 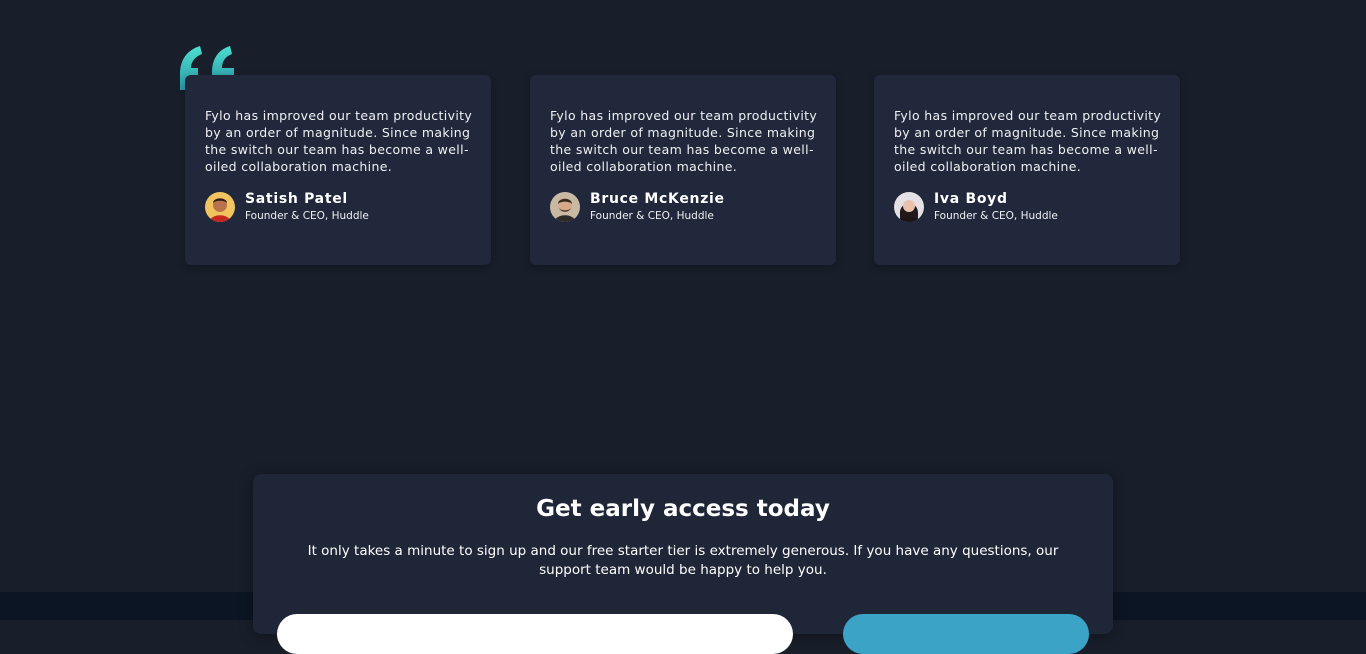 What do you see at coordinates (1027, 207) in the screenshot?
I see `testimonial-person: Iva Boyd Founder & CEO, Huddle` at bounding box center [1027, 207].